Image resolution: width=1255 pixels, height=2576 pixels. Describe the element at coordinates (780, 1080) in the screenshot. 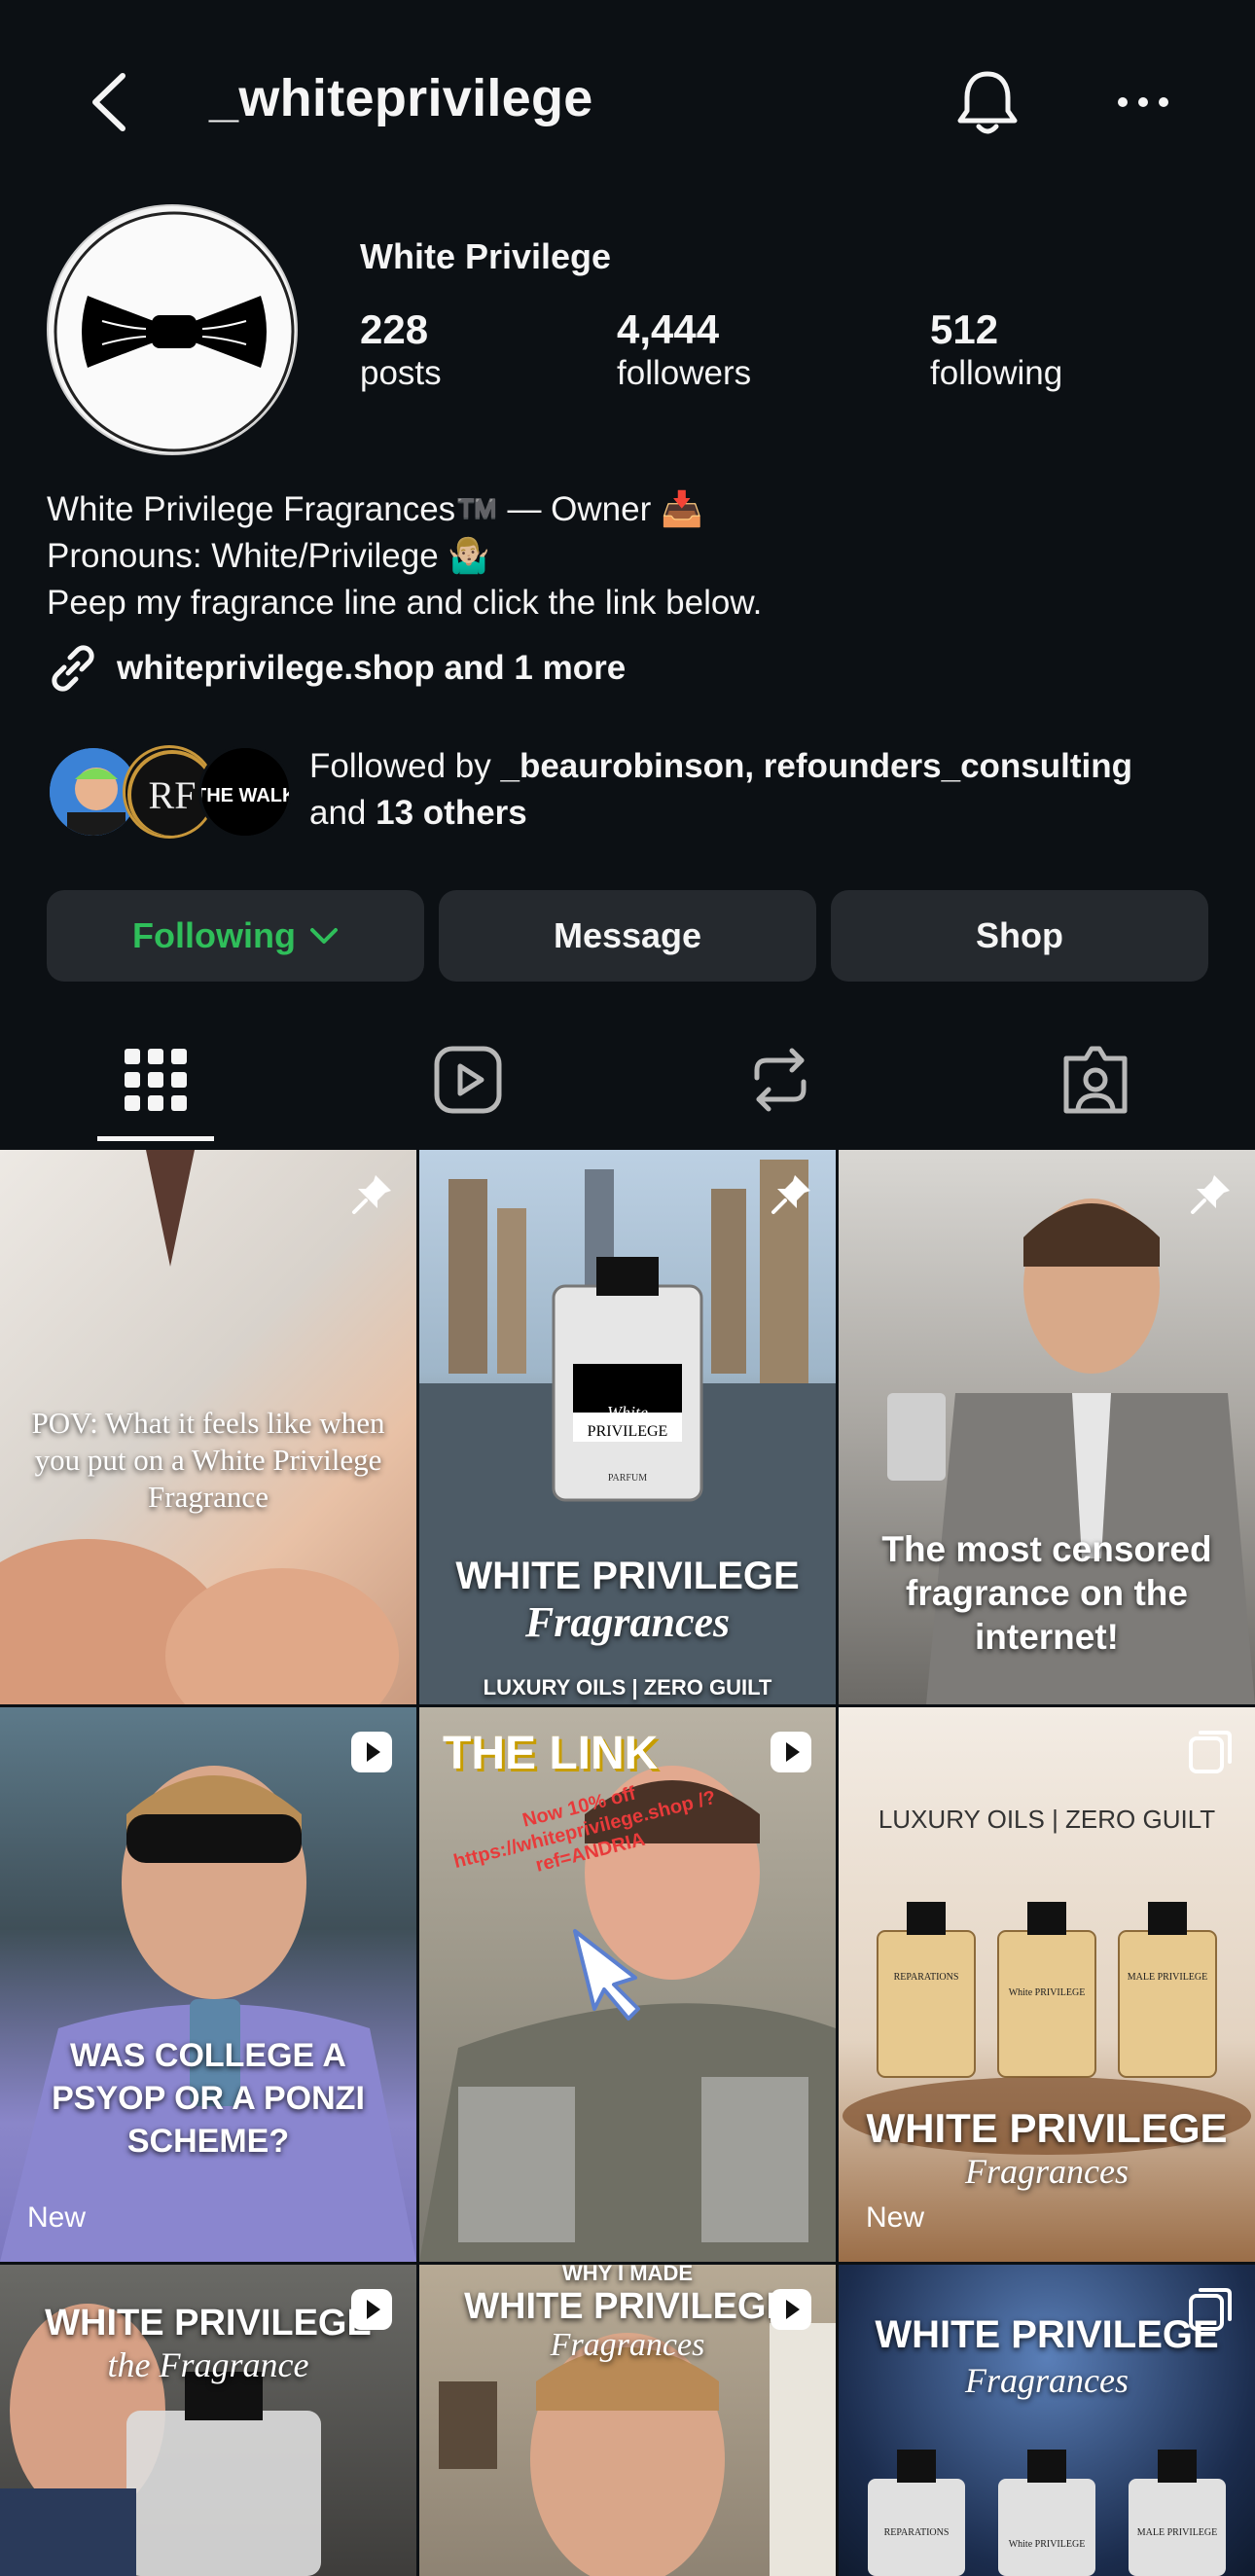

I see `reposts-tab-icon` at that location.